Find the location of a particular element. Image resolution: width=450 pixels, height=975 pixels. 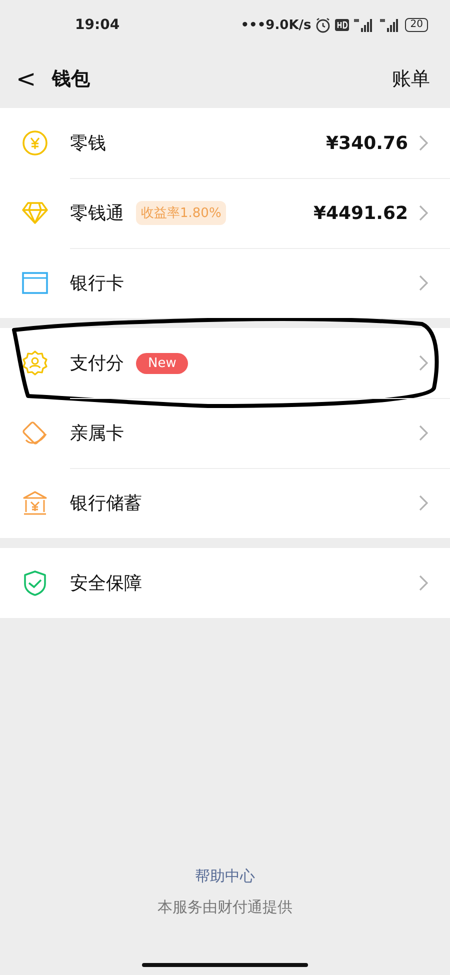

clock: 19:04 is located at coordinates (97, 25).